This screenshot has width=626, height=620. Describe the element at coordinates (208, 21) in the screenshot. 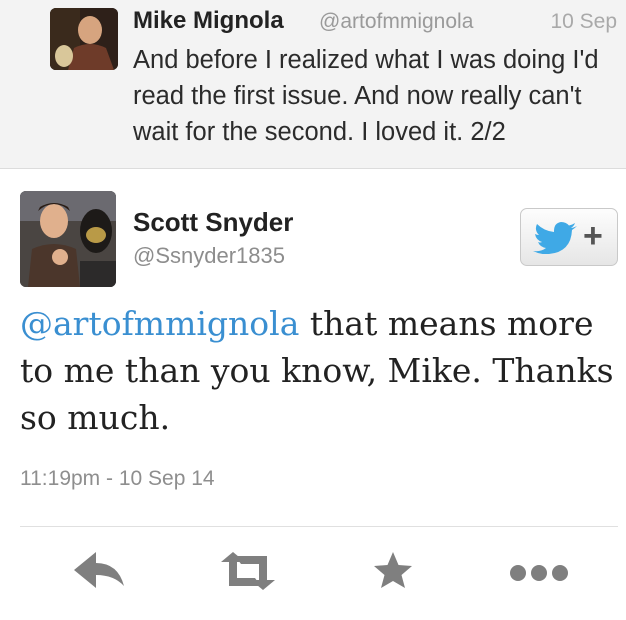

I see `author-name: Mike Mignola` at that location.